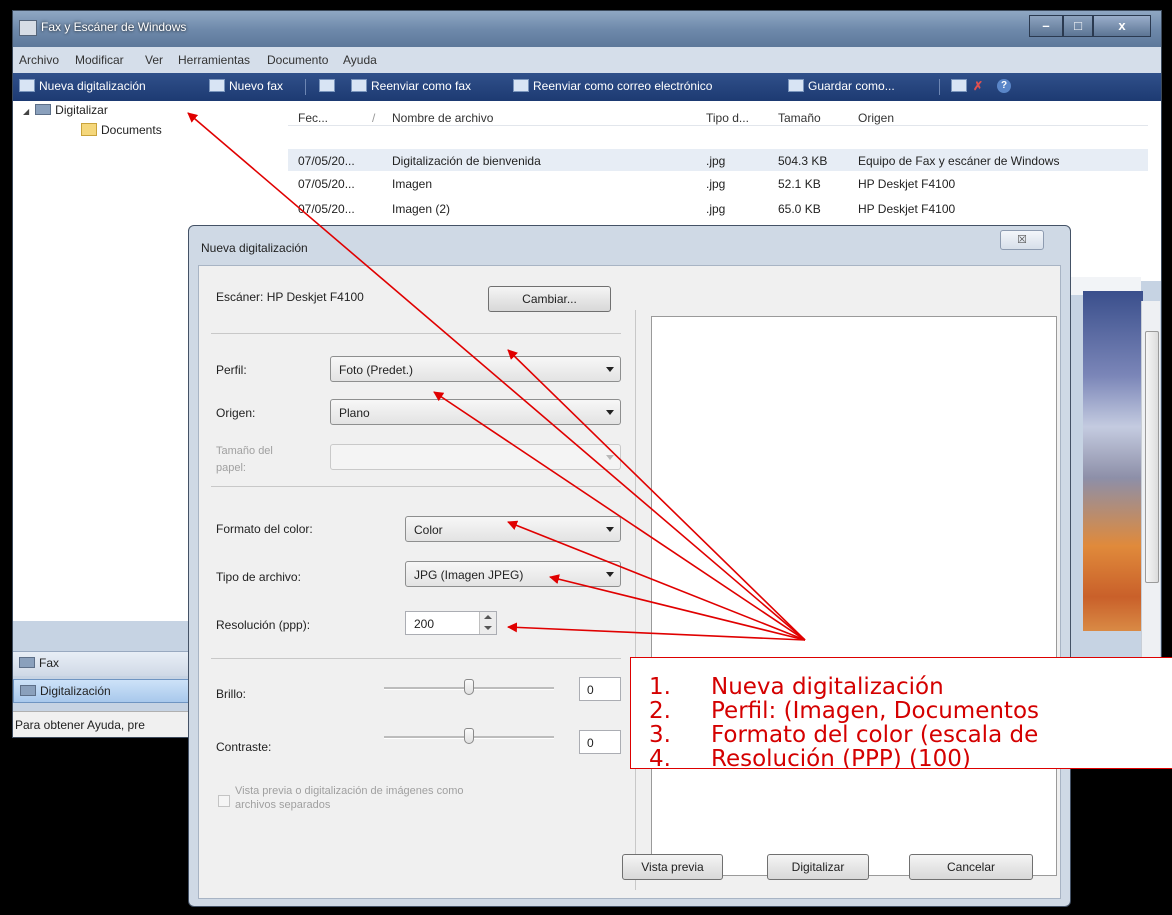 The height and width of the screenshot is (915, 1172). I want to click on contrast-value: 0, so click(590, 743).